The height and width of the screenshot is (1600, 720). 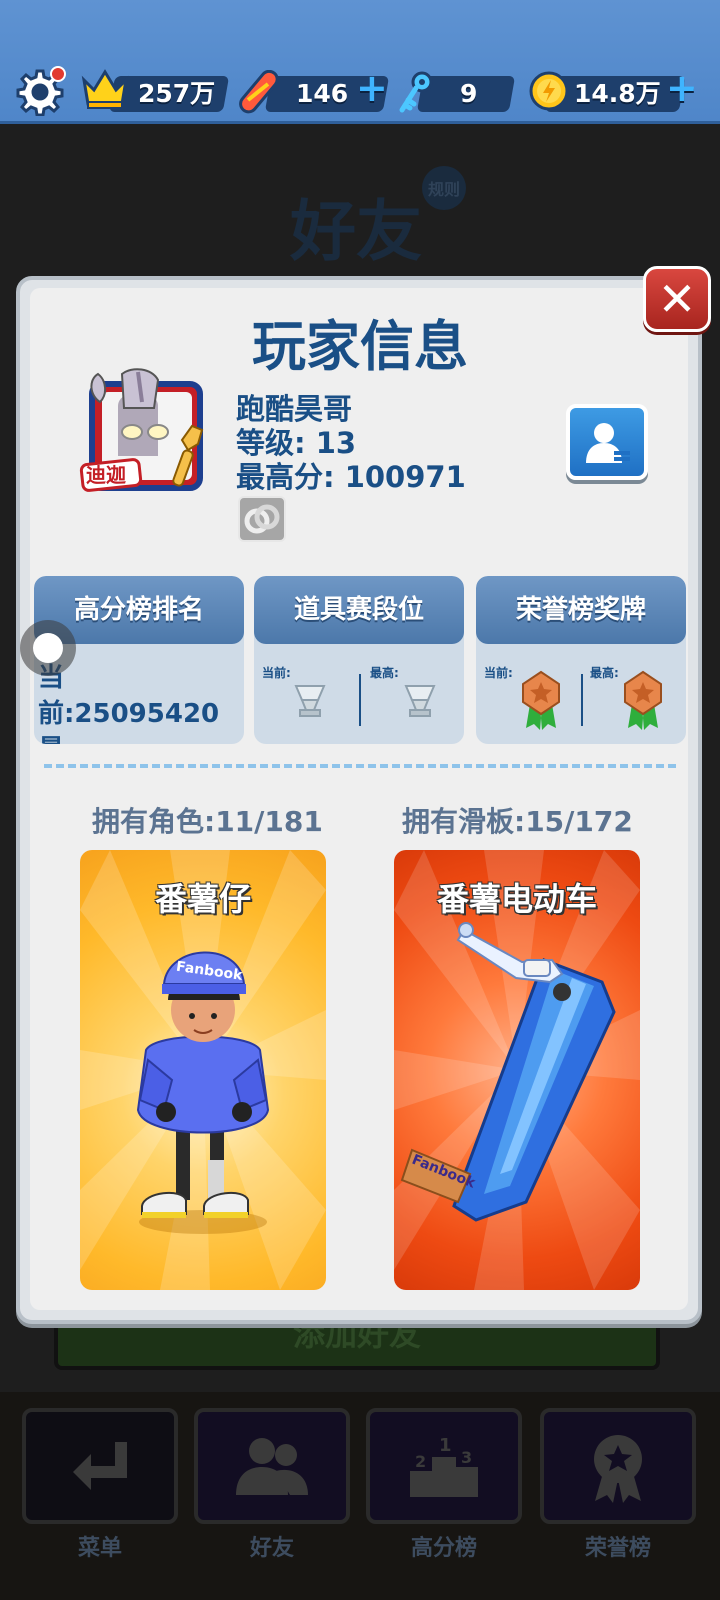 I want to click on item-race-best-label: 最高:, so click(x=384, y=673).